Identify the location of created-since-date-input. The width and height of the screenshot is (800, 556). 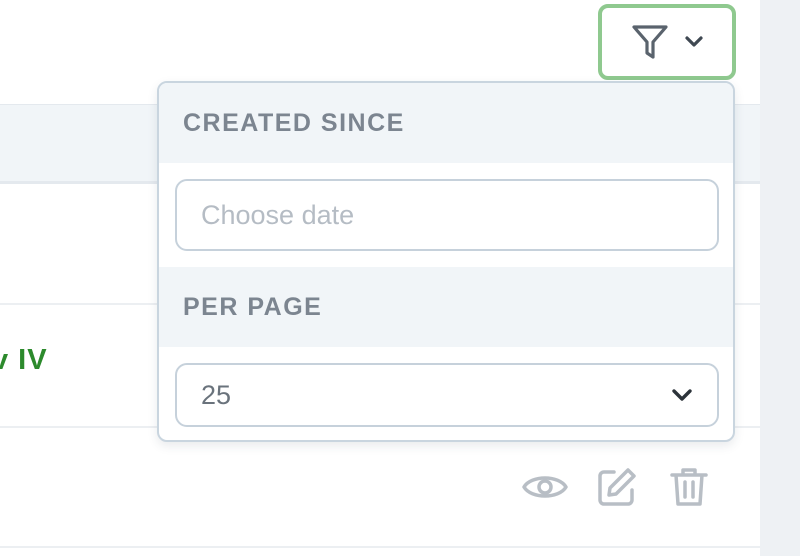
(447, 215).